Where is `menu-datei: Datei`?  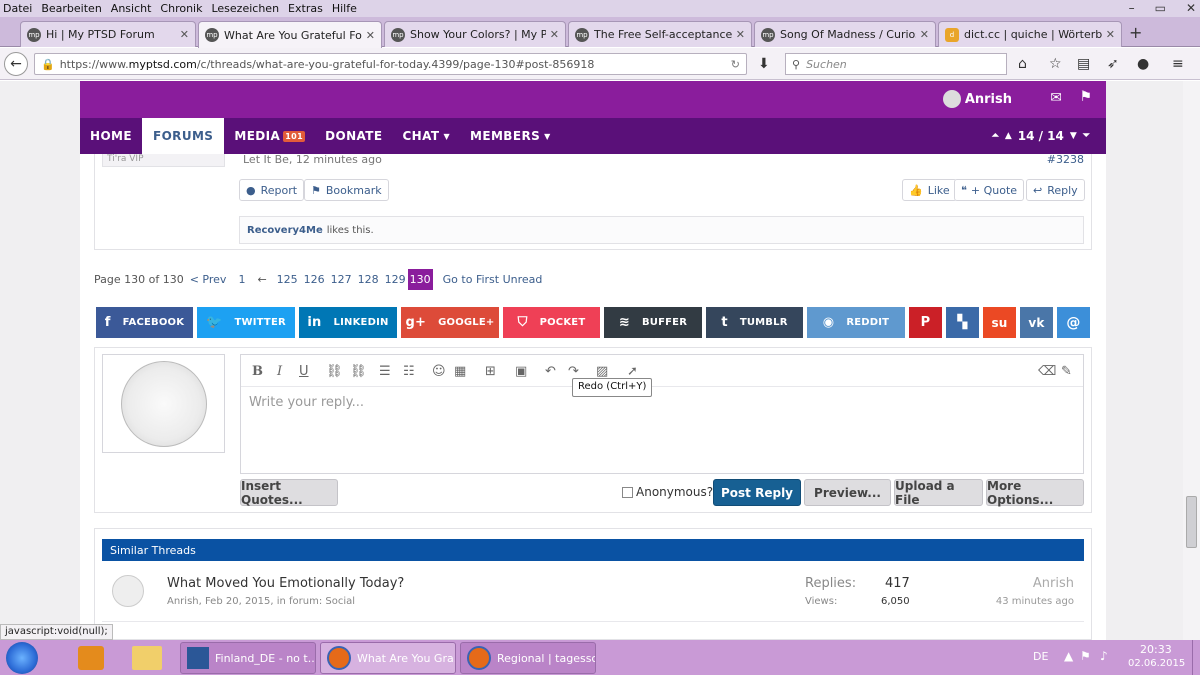
menu-datei: Datei is located at coordinates (17, 8).